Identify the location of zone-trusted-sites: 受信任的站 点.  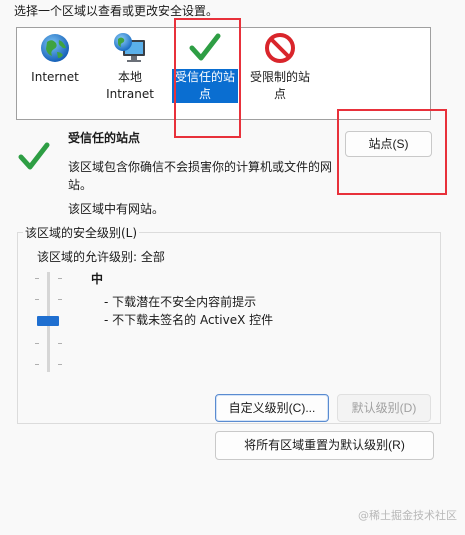
(205, 66).